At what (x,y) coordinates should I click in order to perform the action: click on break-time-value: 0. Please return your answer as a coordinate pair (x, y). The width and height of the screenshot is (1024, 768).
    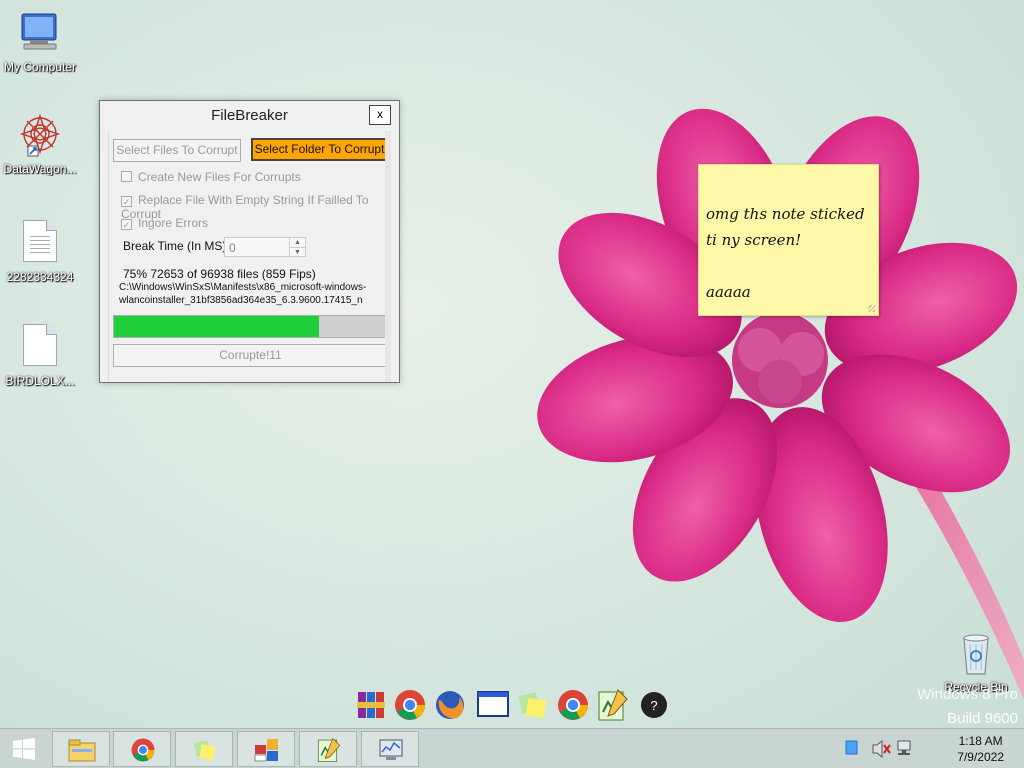
    Looking at the image, I should click on (232, 248).